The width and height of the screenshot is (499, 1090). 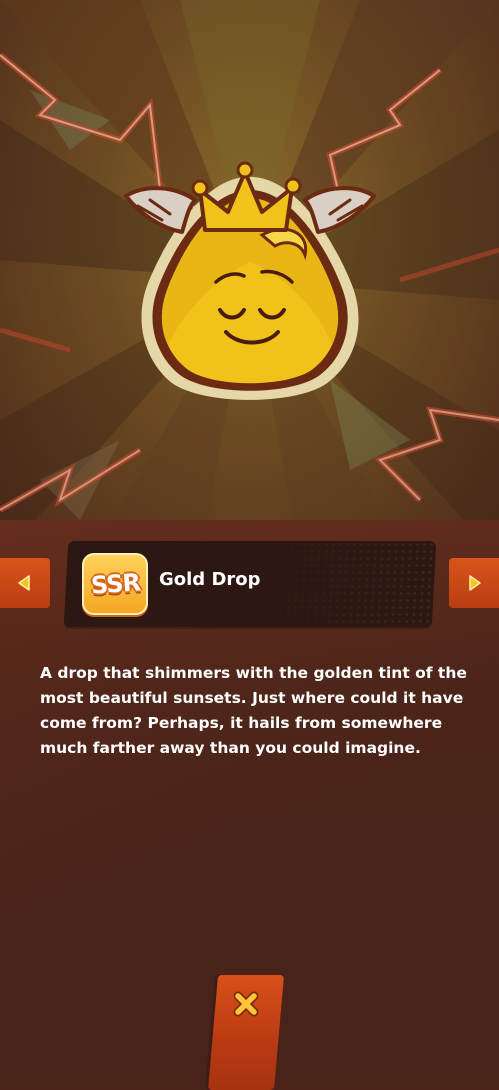 I want to click on gold-drop-icon, so click(x=250, y=280).